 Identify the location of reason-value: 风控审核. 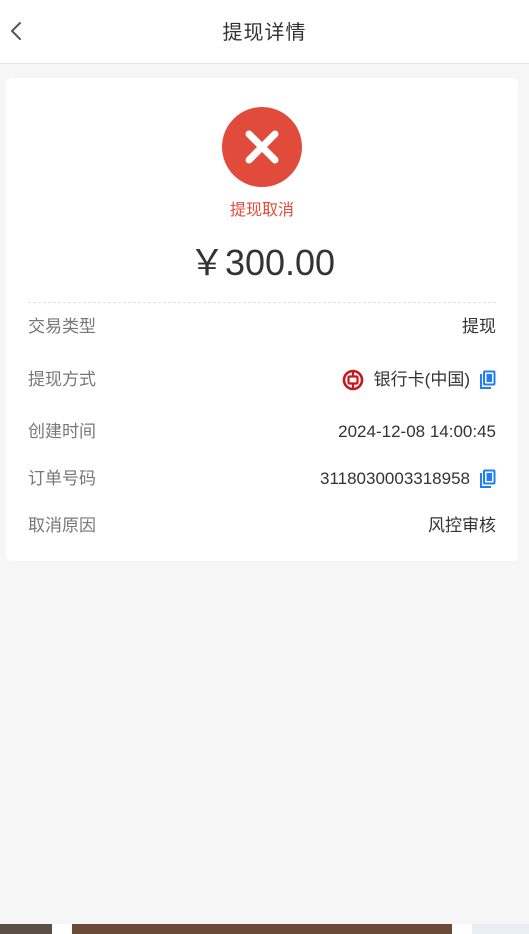
(462, 526).